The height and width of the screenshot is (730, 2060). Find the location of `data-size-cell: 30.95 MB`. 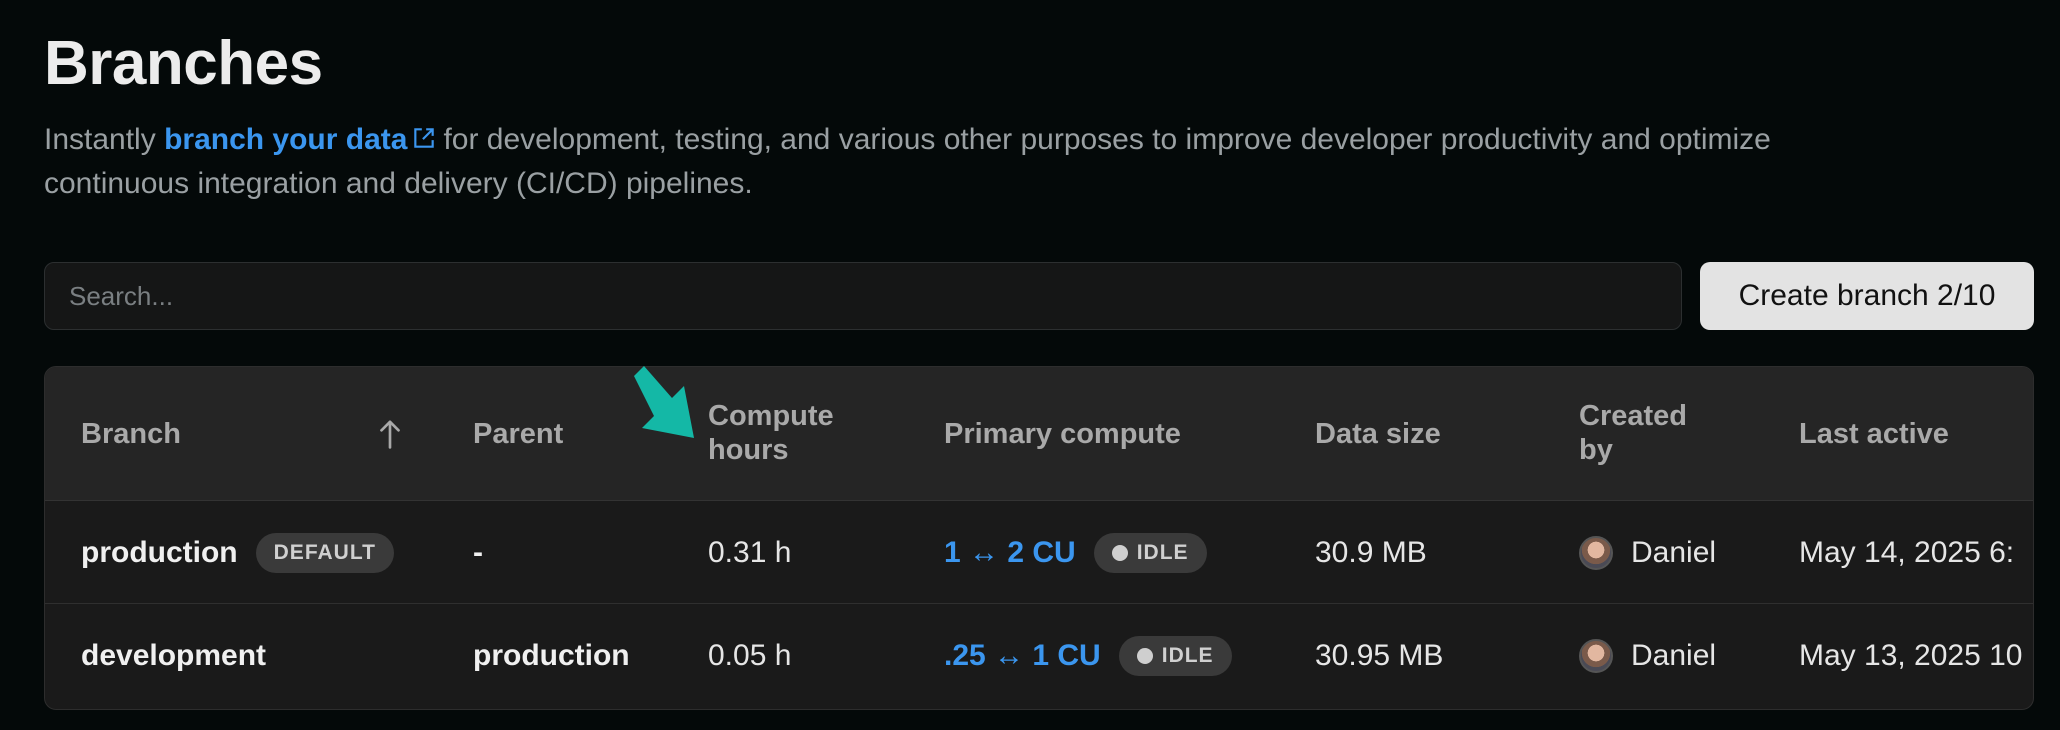

data-size-cell: 30.95 MB is located at coordinates (1379, 655).